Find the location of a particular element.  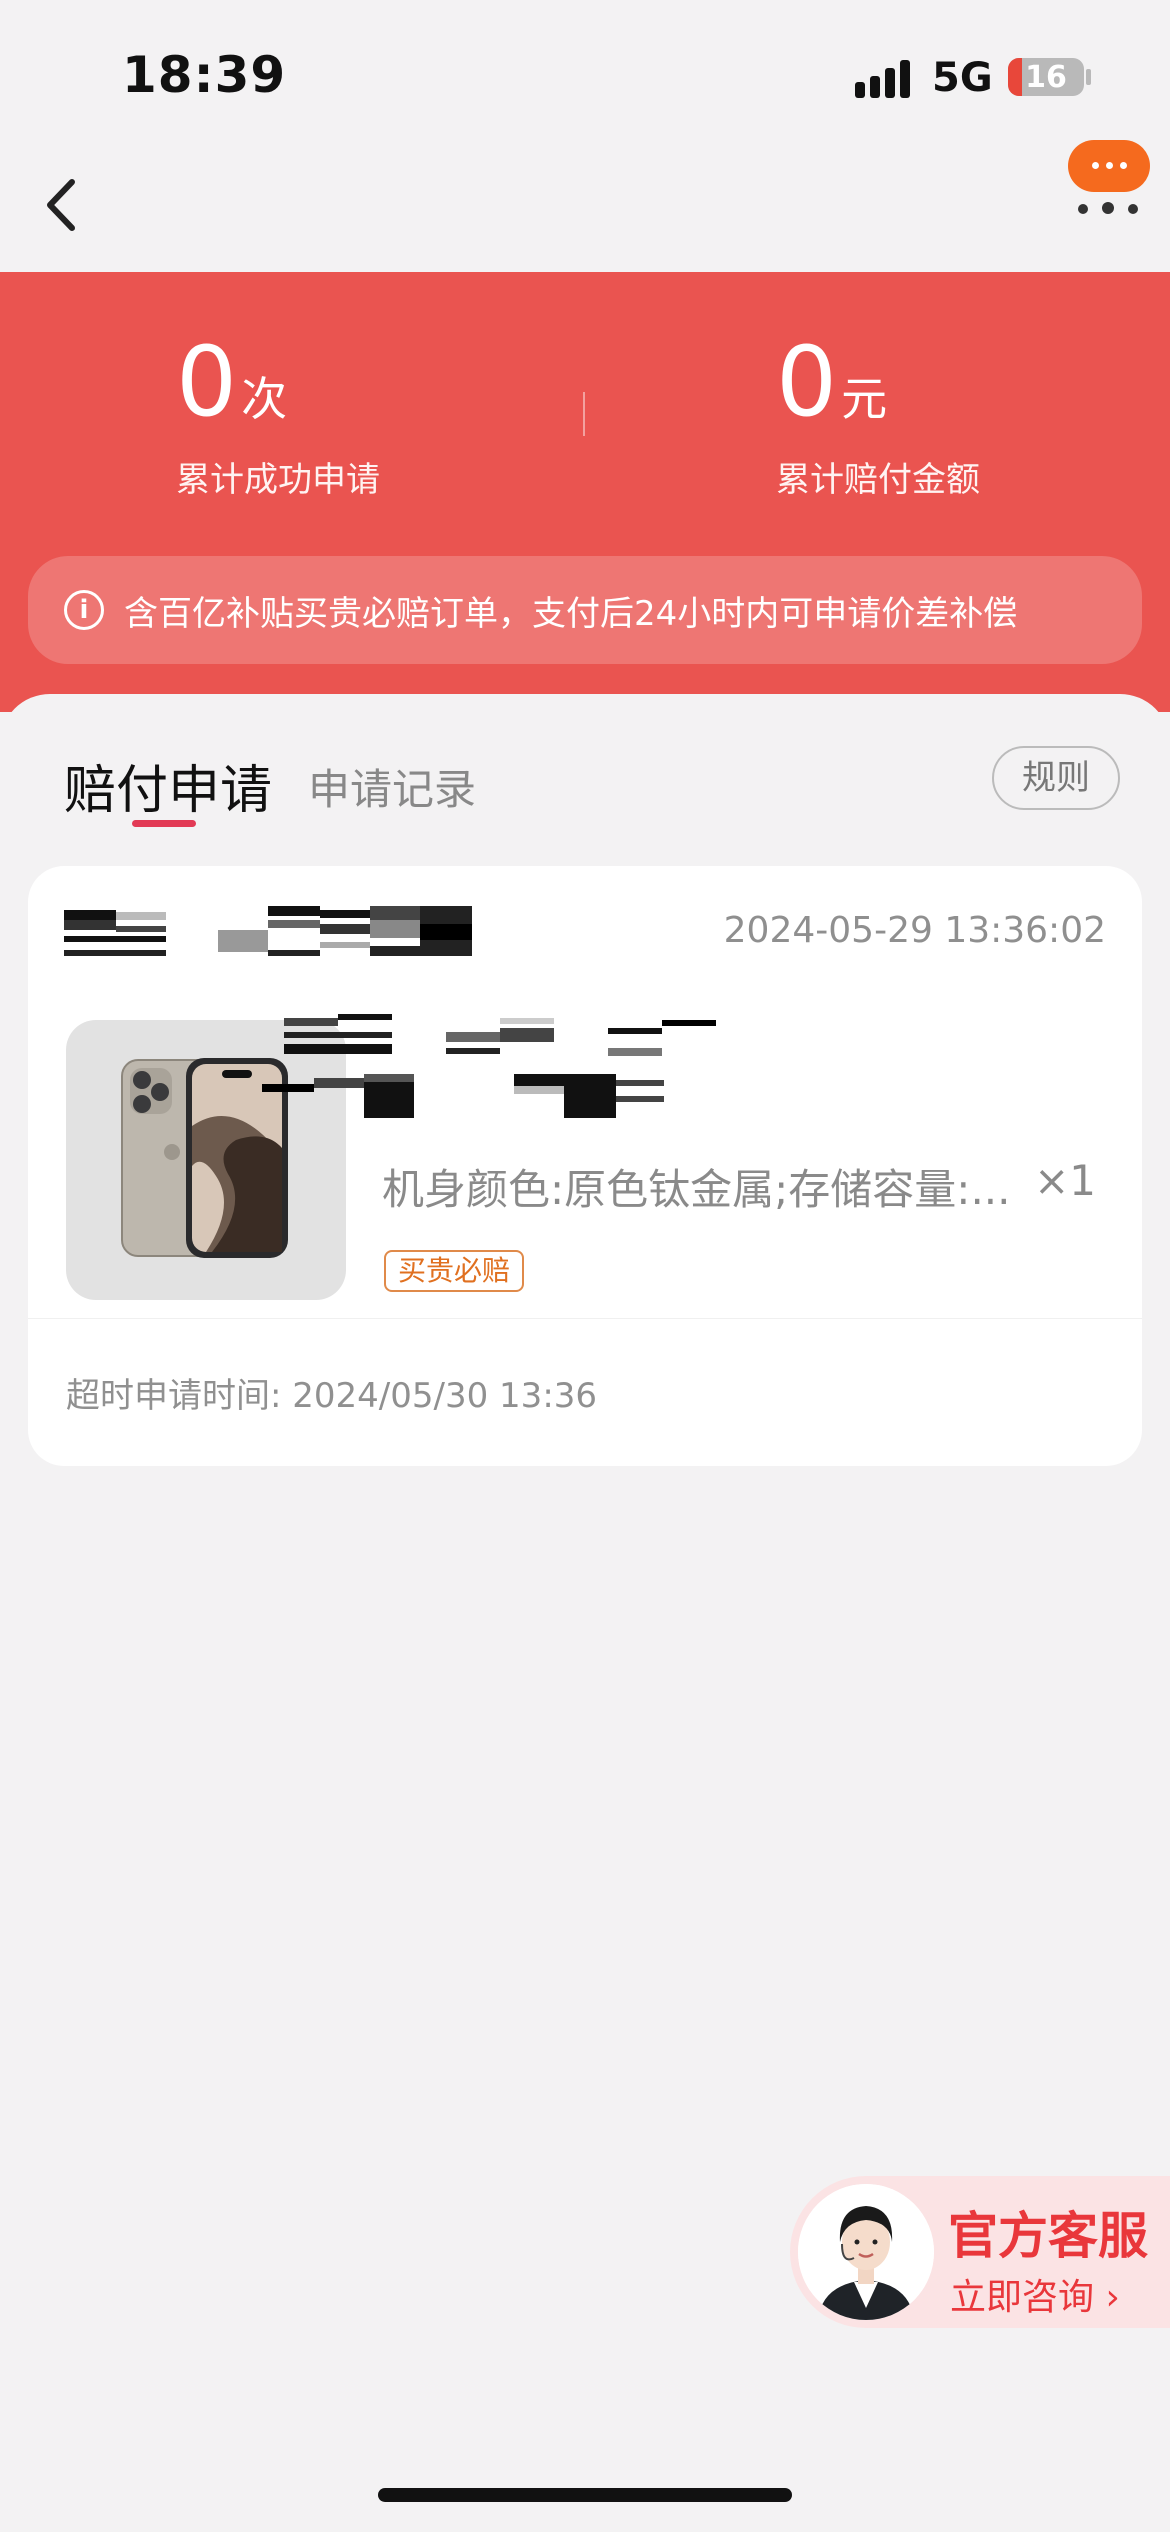

more-button is located at coordinates (1108, 180).